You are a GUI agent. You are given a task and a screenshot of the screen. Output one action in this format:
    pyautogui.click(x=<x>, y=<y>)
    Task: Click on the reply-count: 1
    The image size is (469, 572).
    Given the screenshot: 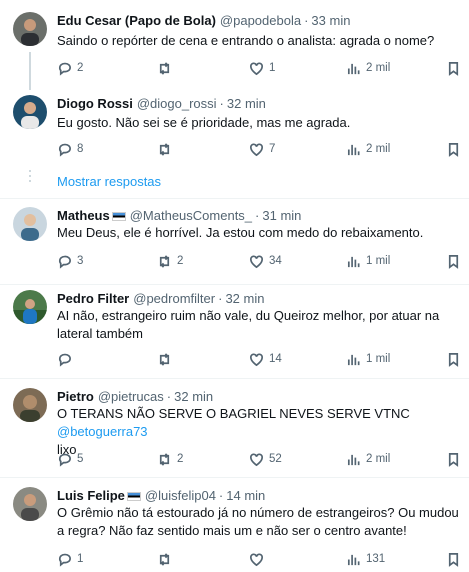 What is the action you would take?
    pyautogui.click(x=80, y=559)
    